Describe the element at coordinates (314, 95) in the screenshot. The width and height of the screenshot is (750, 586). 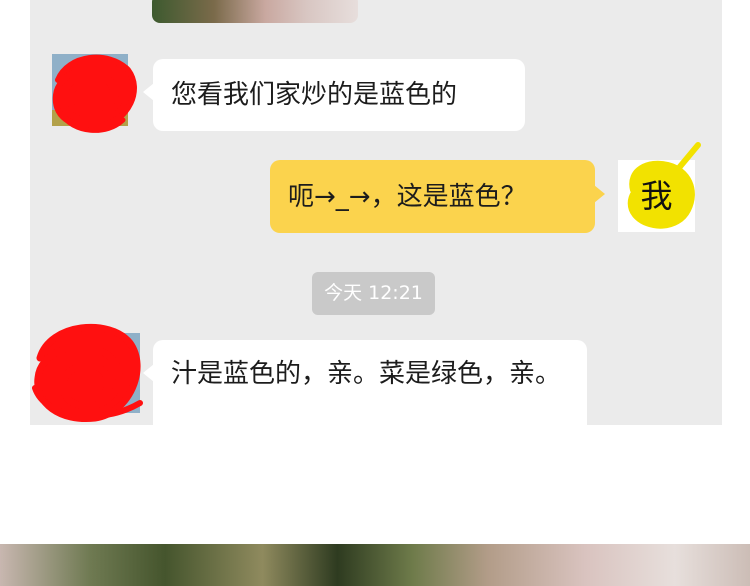
I see `message-text: 您看我们家炒的是蓝色的` at that location.